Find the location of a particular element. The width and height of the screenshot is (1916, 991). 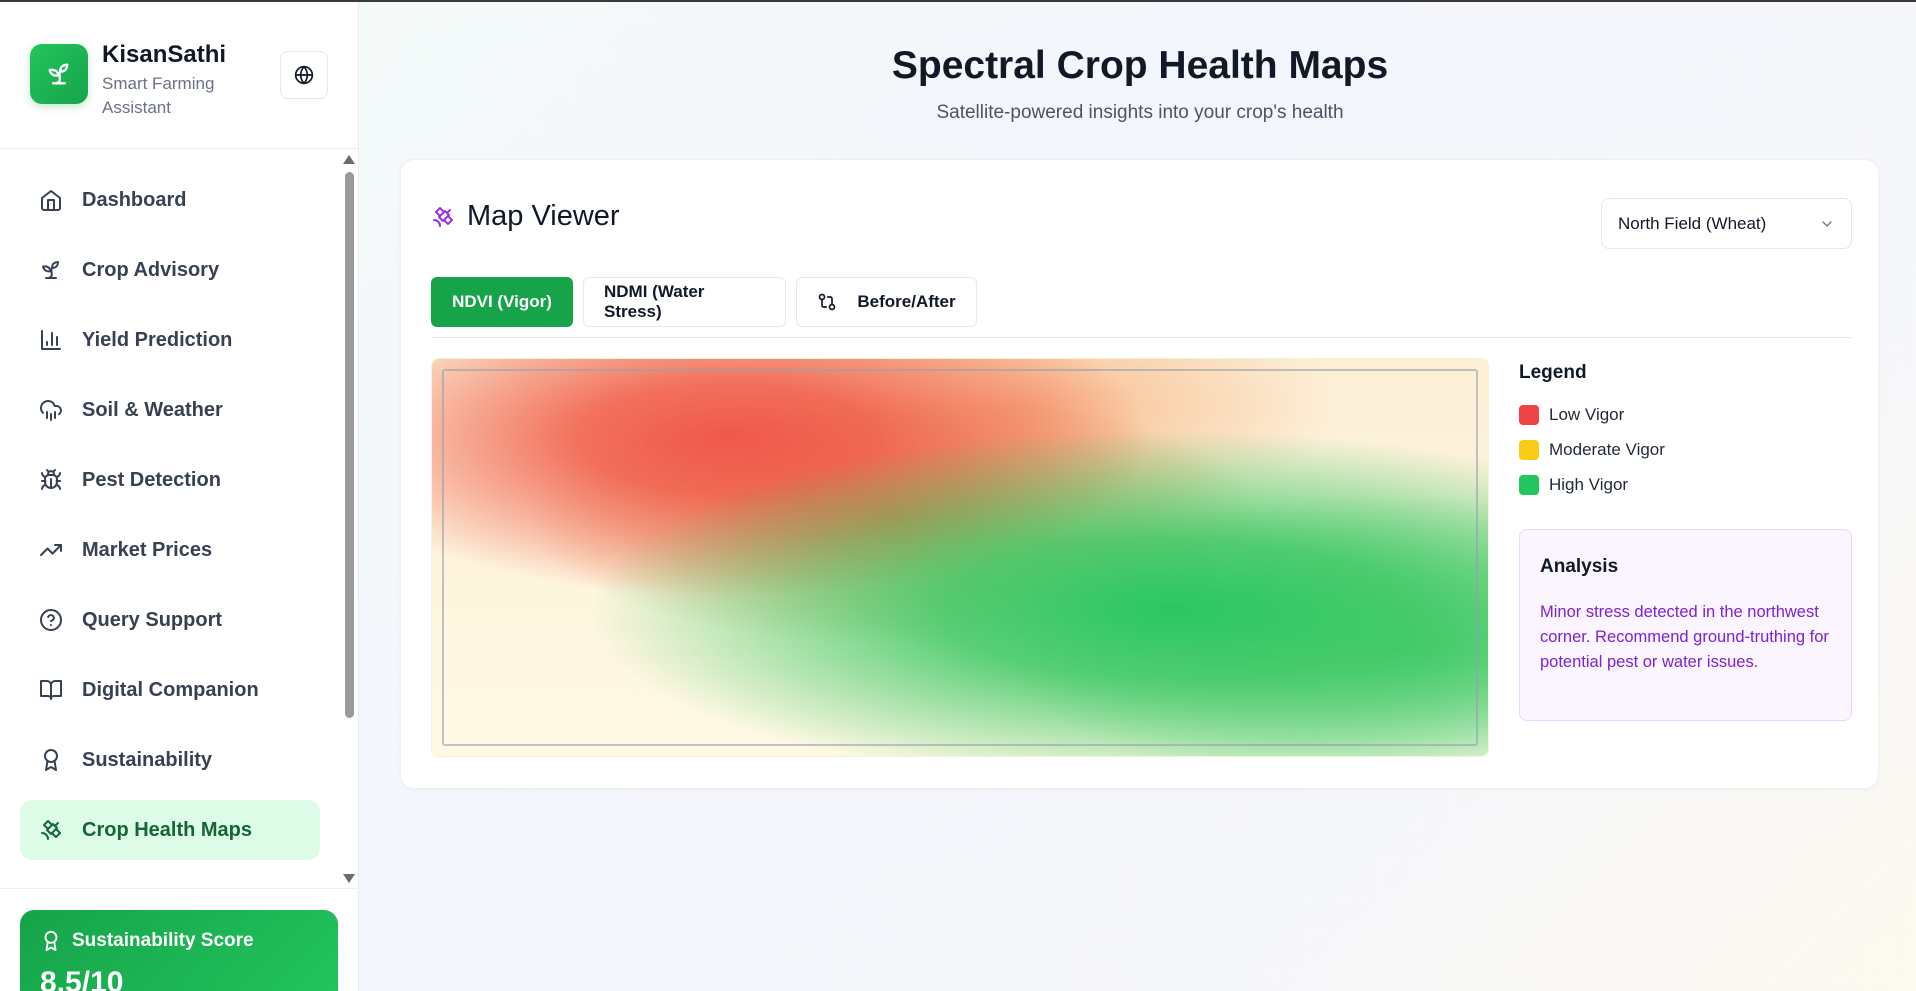

tab-label: NDMI (Water Stress) is located at coordinates (654, 301).